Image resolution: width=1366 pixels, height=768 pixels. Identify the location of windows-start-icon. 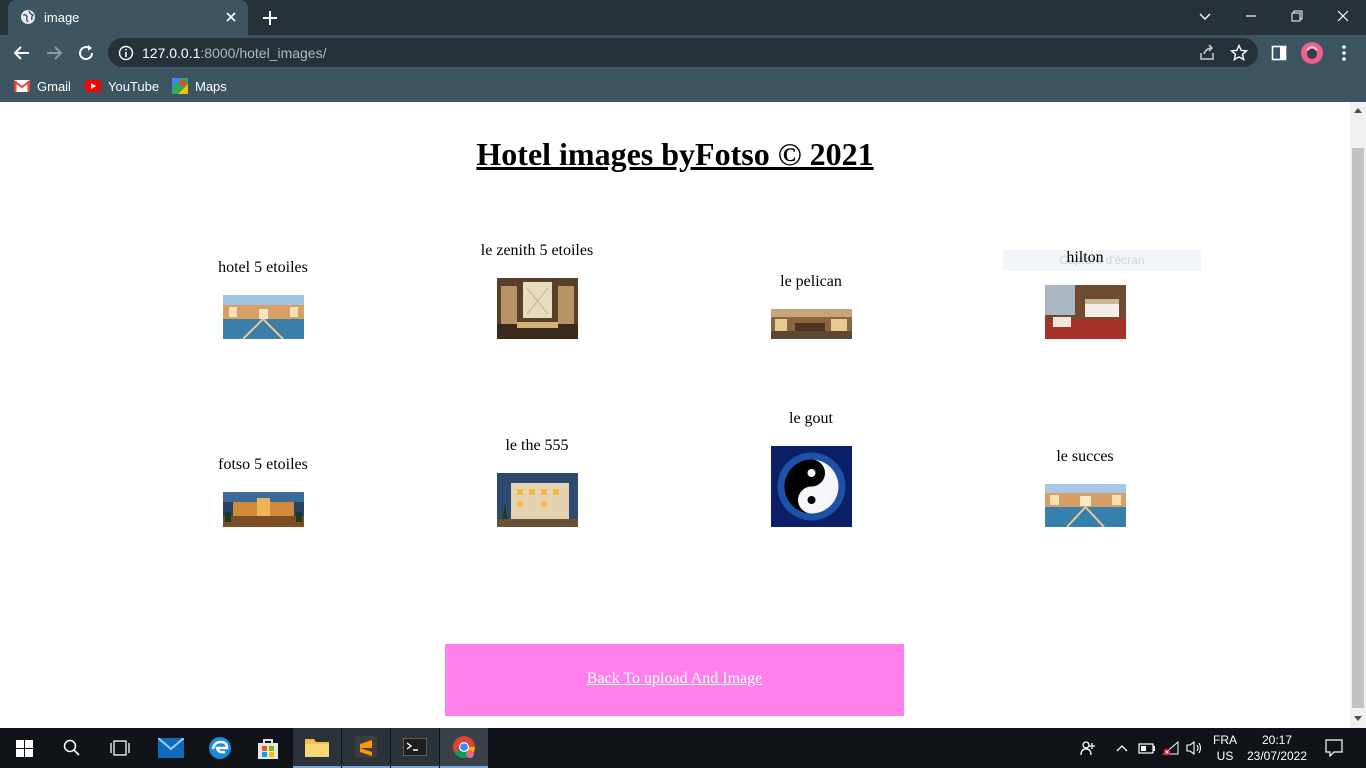
(24, 748).